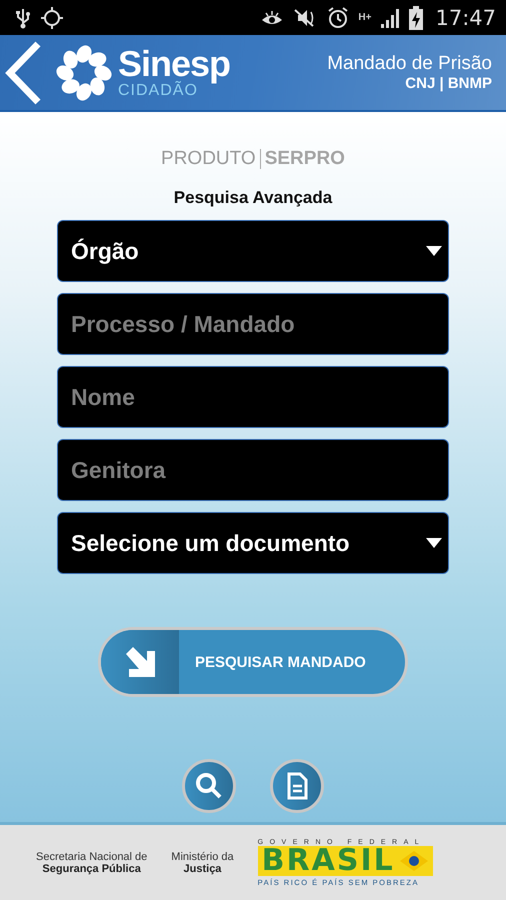 This screenshot has height=900, width=506. What do you see at coordinates (208, 159) in the screenshot?
I see `credit-label: PRODUTO` at bounding box center [208, 159].